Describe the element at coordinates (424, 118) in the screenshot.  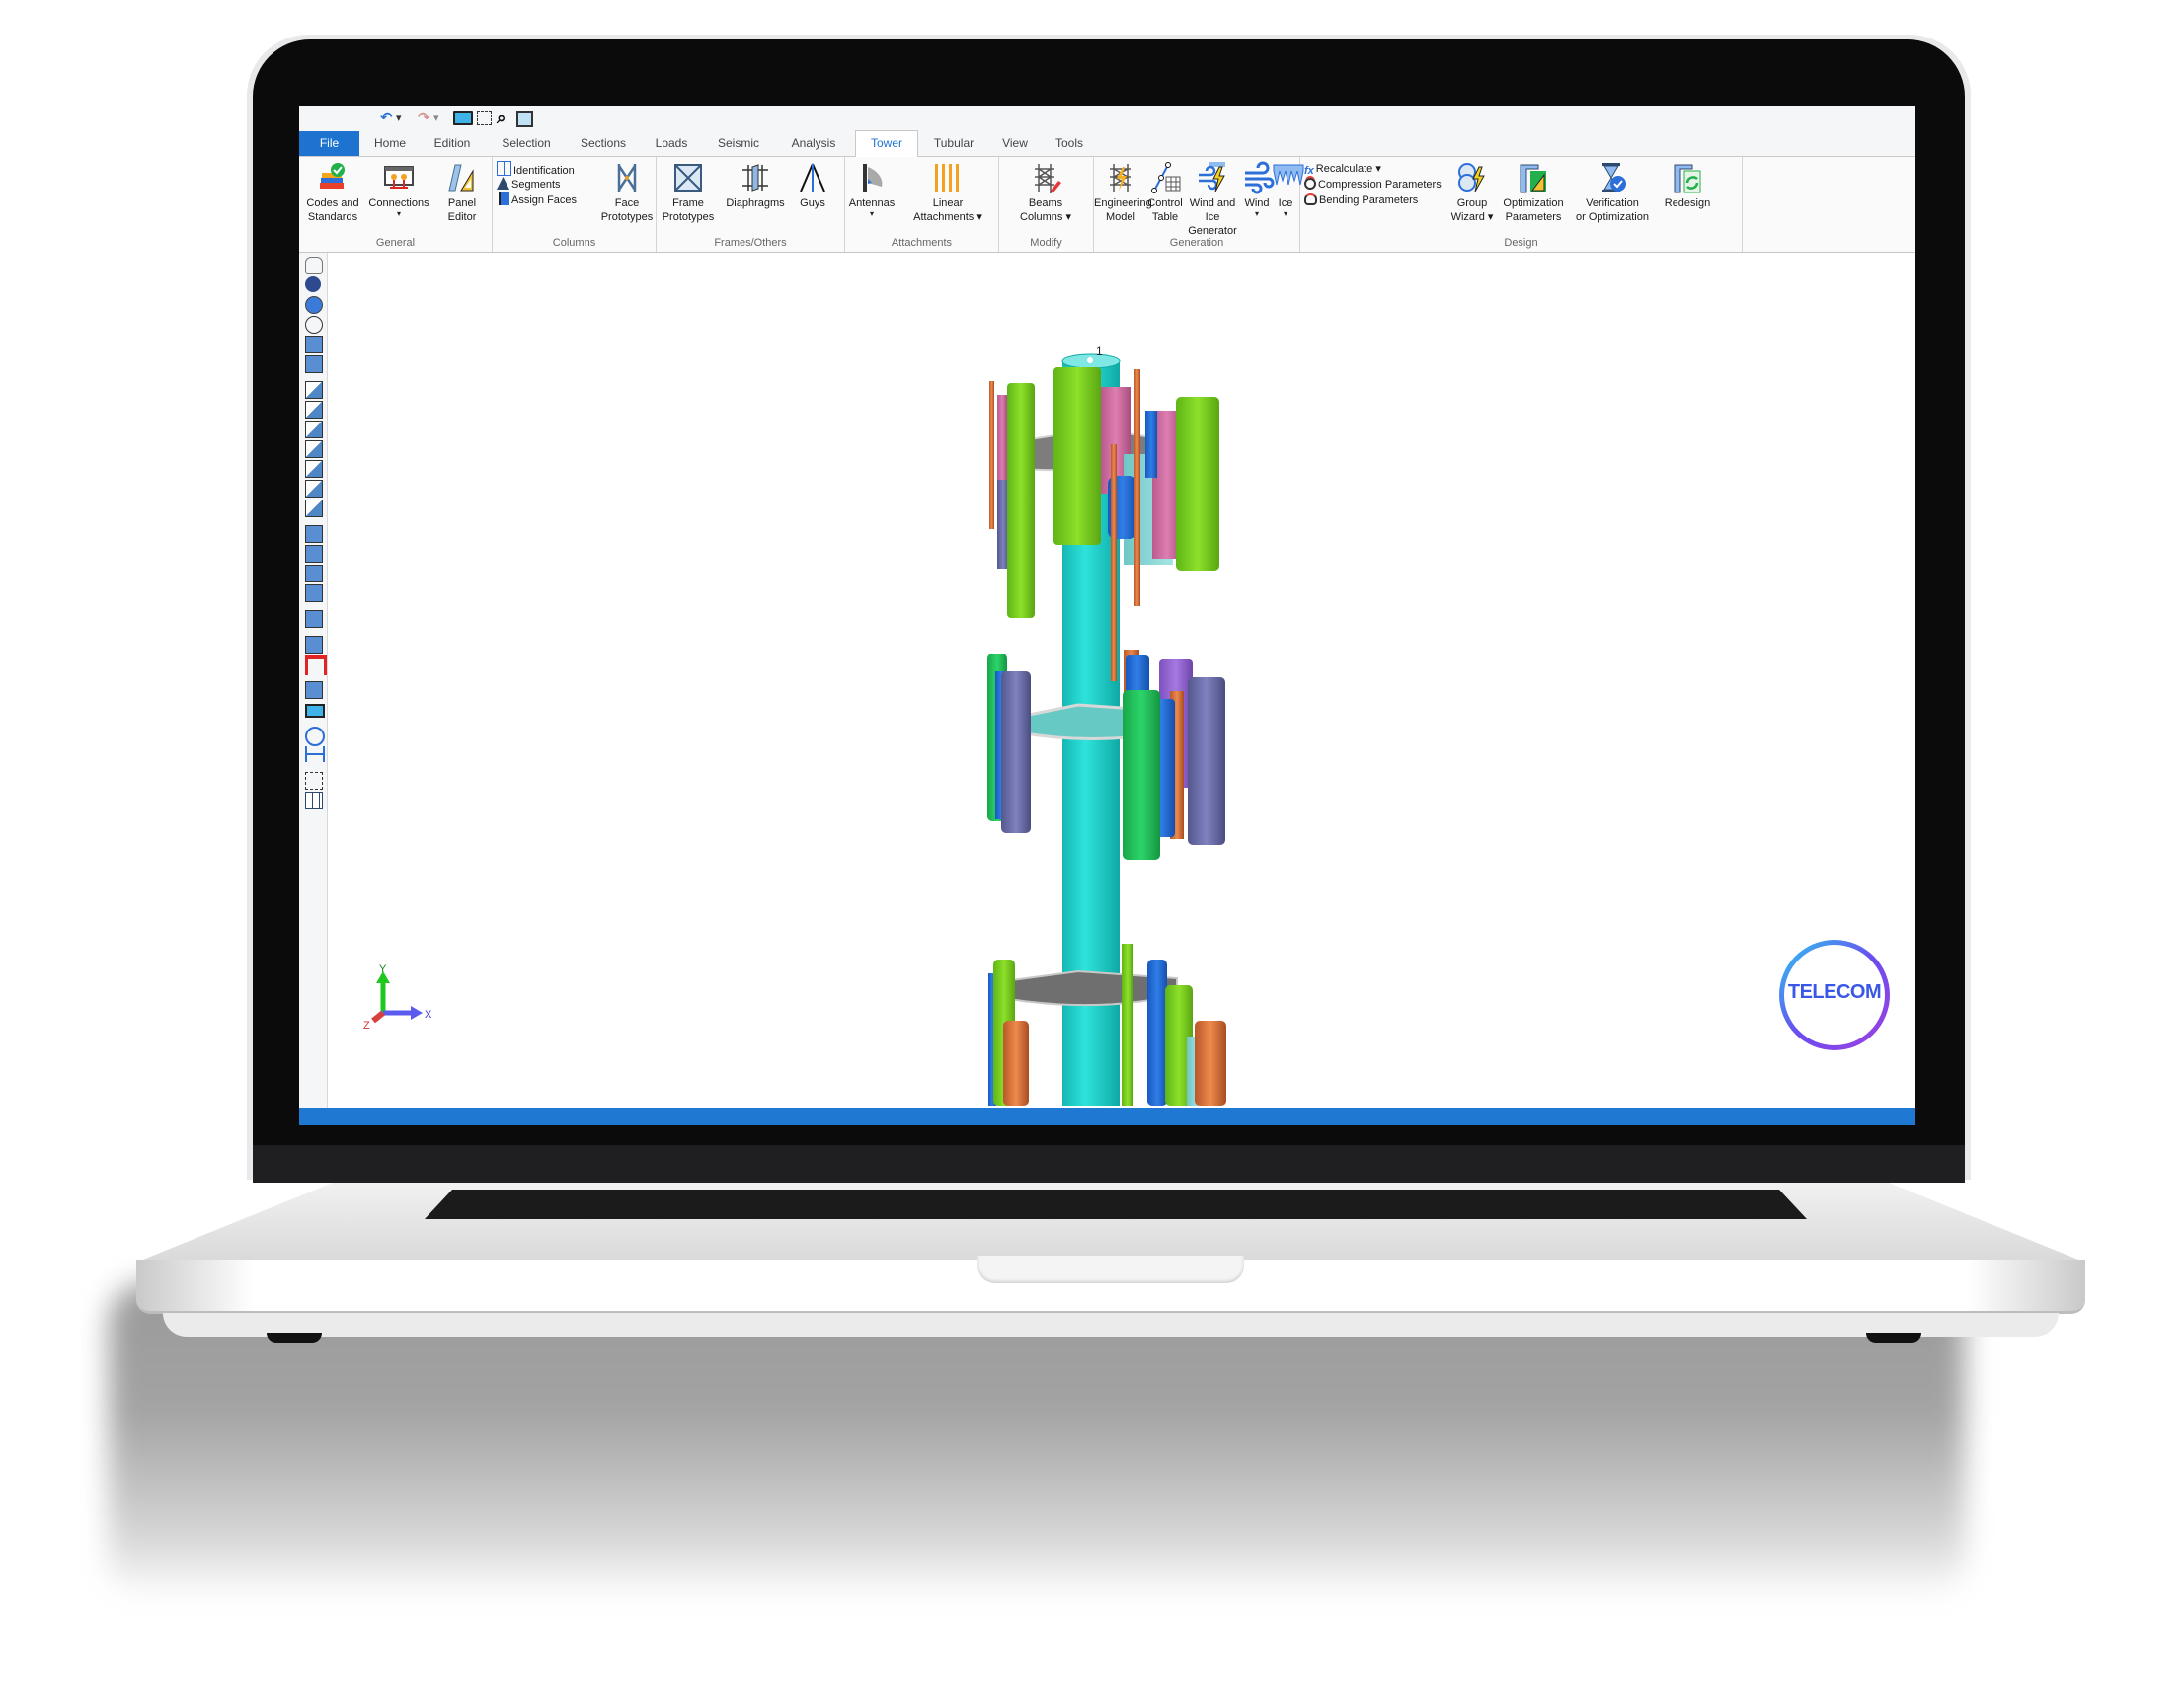
I see `redo-icon: ↷` at that location.